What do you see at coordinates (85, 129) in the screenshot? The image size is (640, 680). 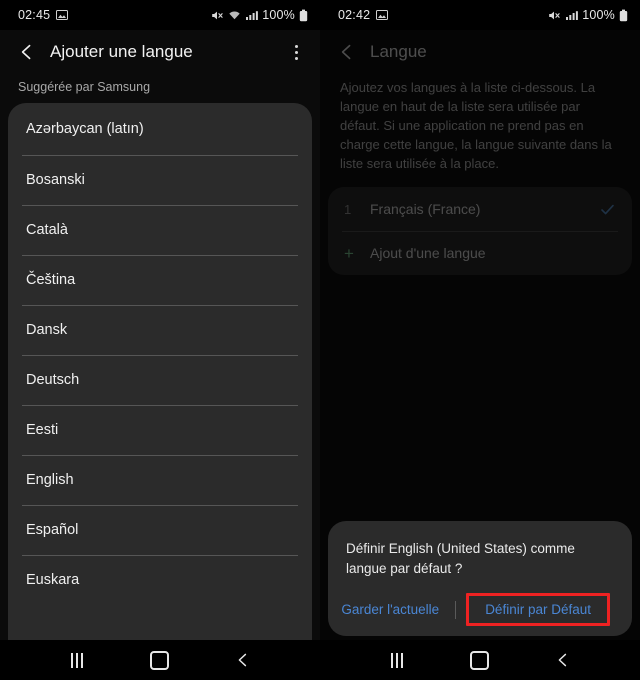 I see `language-label: Azərbaycan (latın)` at bounding box center [85, 129].